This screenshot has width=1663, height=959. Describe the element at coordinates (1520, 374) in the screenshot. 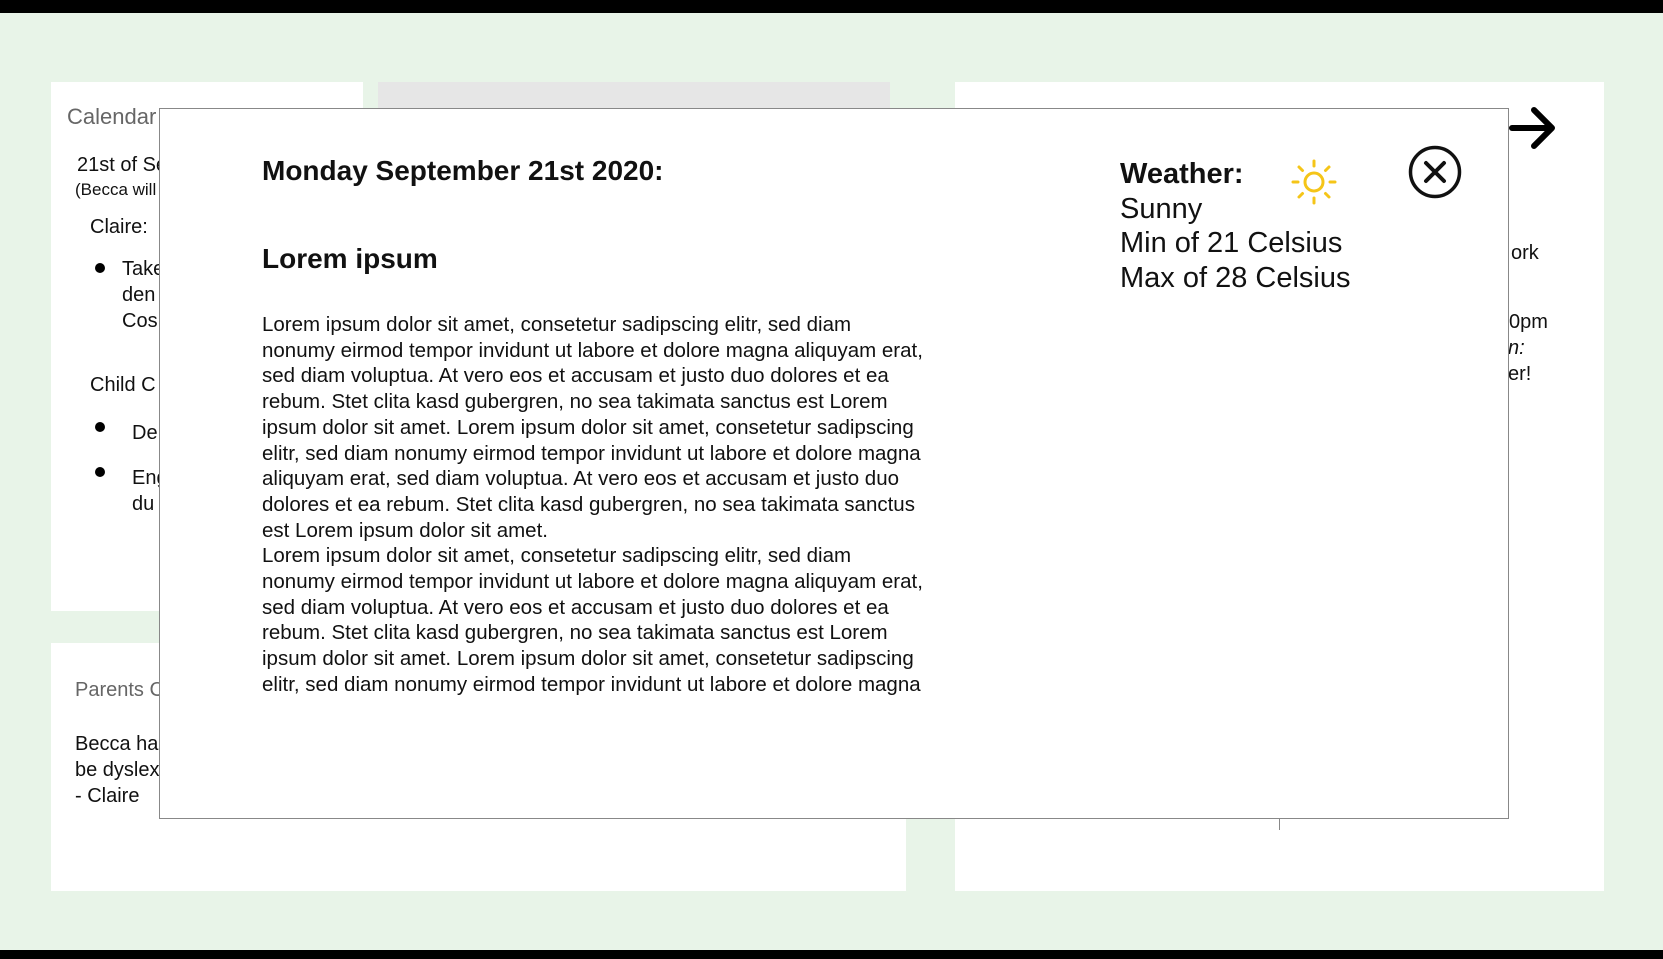

I see `right-fragment: er!` at that location.